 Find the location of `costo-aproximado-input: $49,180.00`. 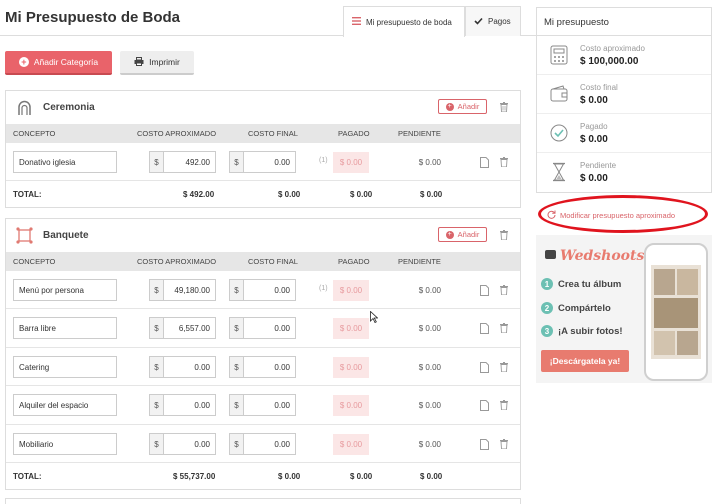

costo-aproximado-input: $49,180.00 is located at coordinates (182, 290).